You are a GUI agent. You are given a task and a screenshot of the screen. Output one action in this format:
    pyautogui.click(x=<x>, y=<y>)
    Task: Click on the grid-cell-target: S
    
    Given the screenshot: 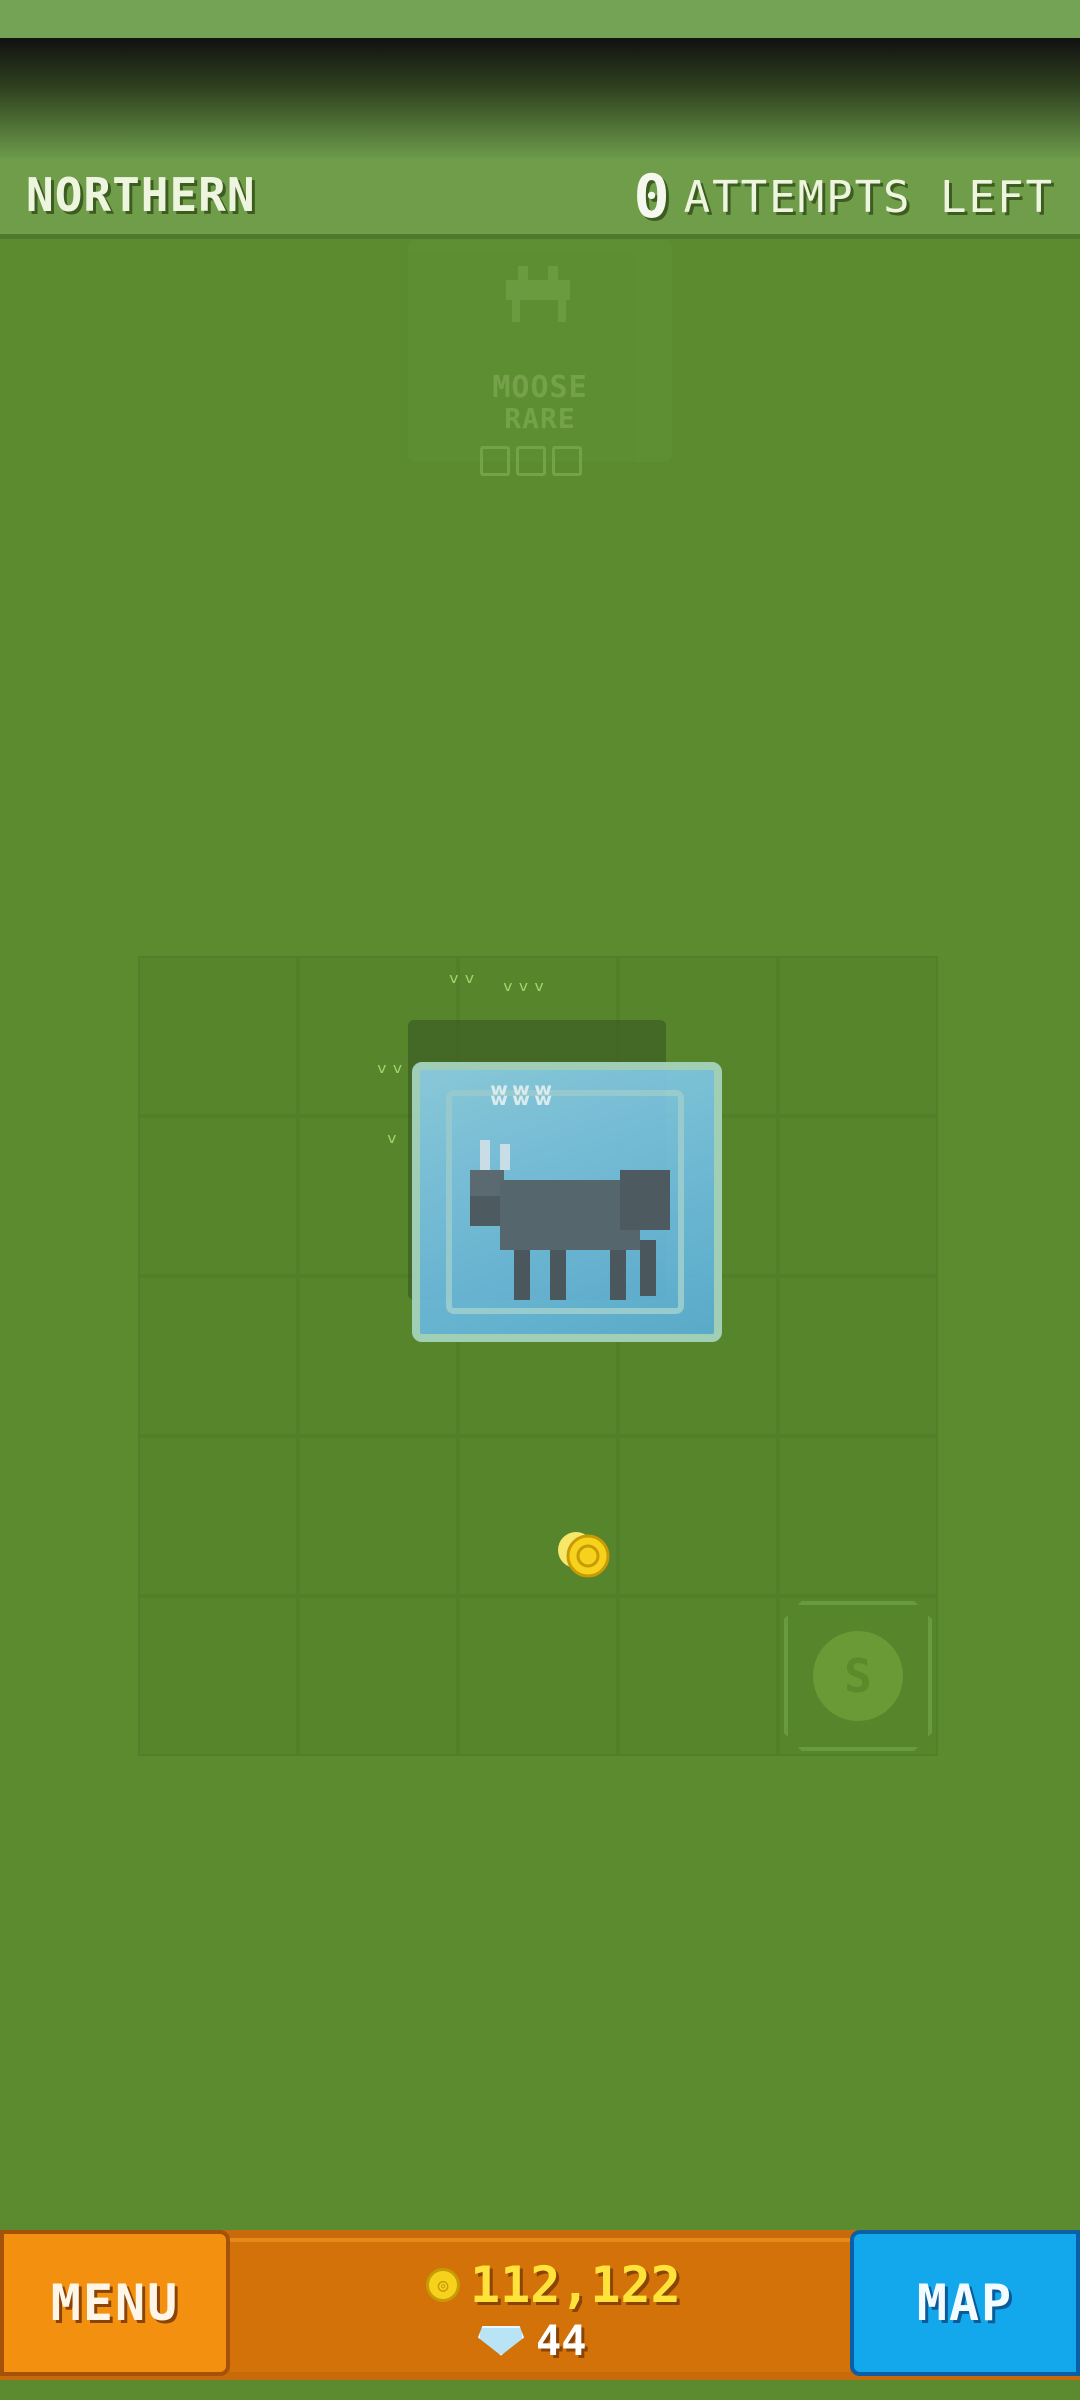 What is the action you would take?
    pyautogui.click(x=858, y=1676)
    